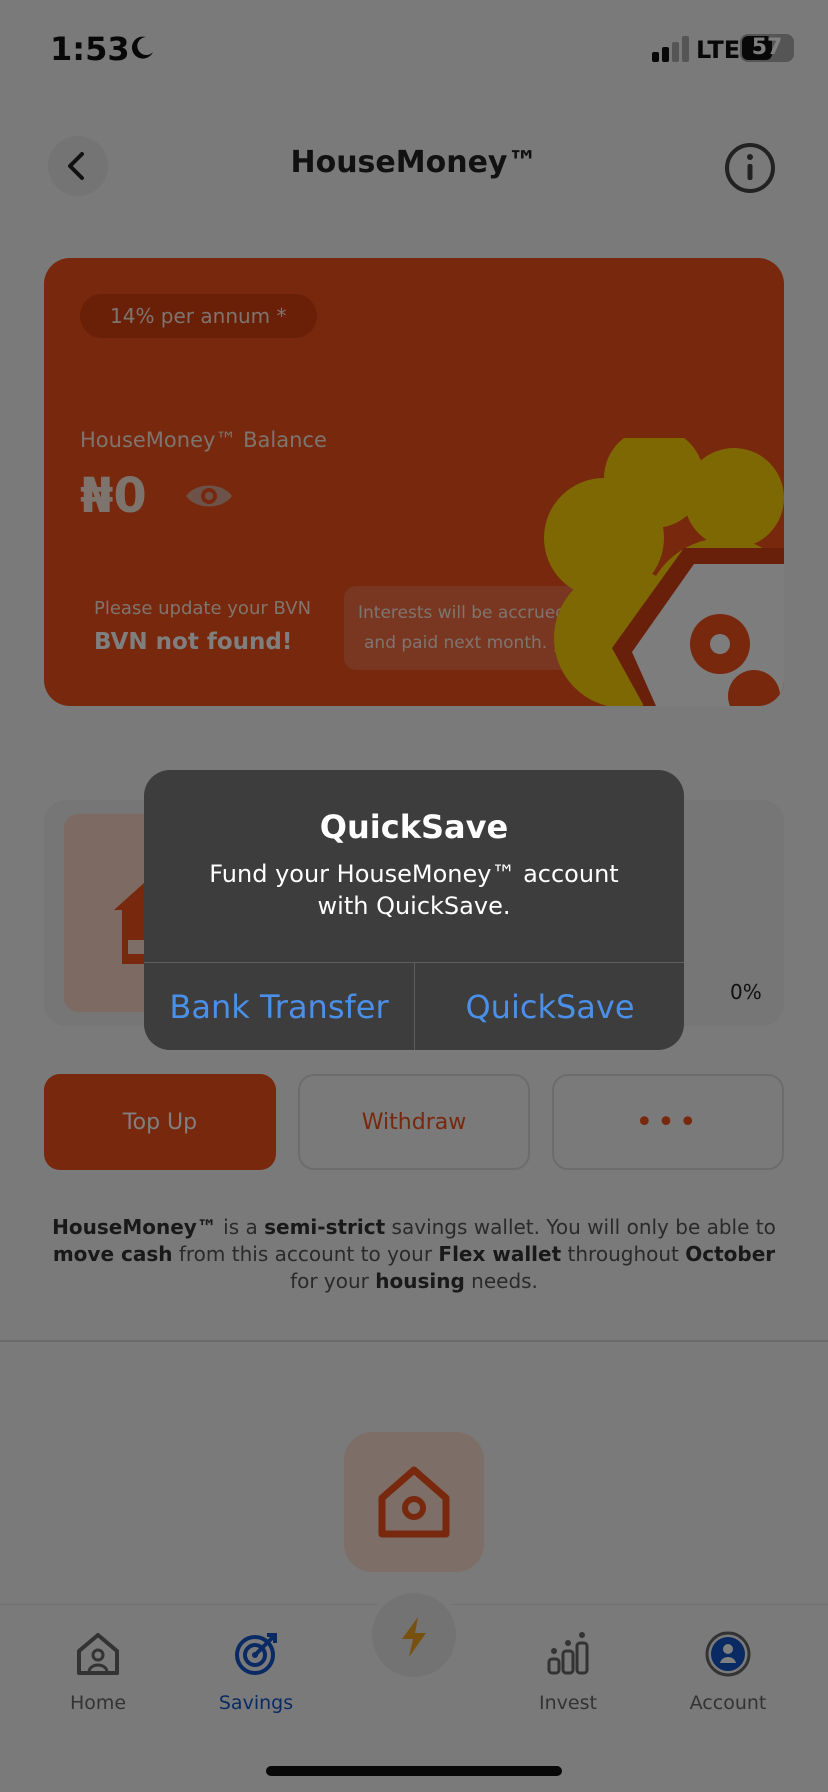 The height and width of the screenshot is (1792, 828). I want to click on bank-transfer-button: Bank Transfer, so click(279, 1006).